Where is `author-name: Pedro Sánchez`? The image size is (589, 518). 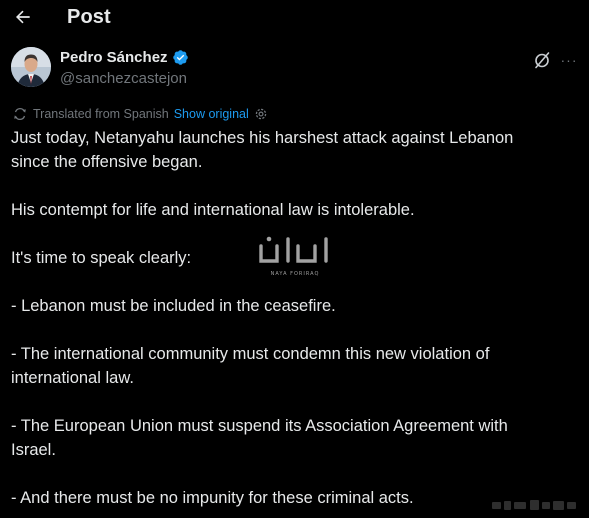
author-name: Pedro Sánchez is located at coordinates (124, 57).